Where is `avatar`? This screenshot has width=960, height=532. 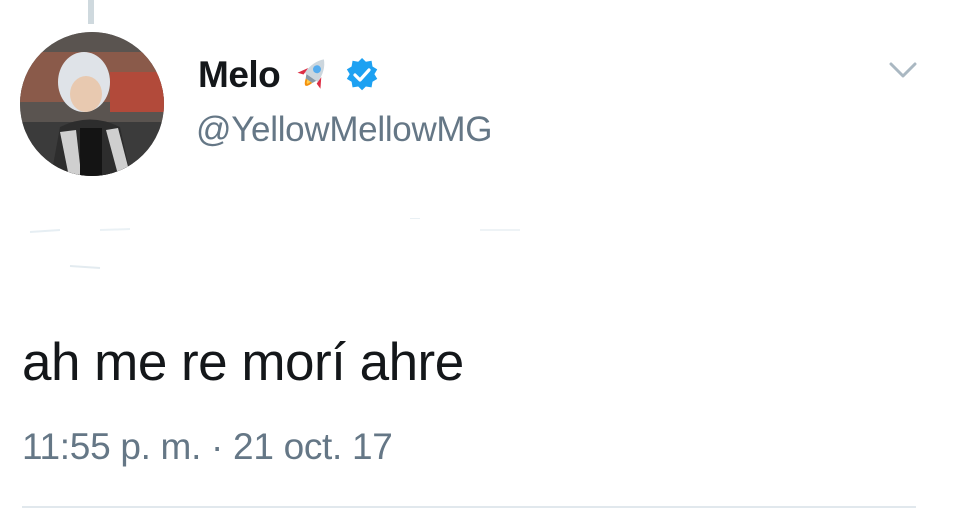 avatar is located at coordinates (92, 104).